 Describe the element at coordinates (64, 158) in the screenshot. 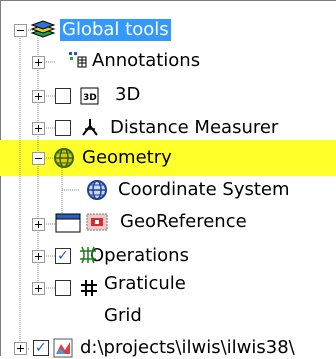

I see `globe-grid-icon` at that location.